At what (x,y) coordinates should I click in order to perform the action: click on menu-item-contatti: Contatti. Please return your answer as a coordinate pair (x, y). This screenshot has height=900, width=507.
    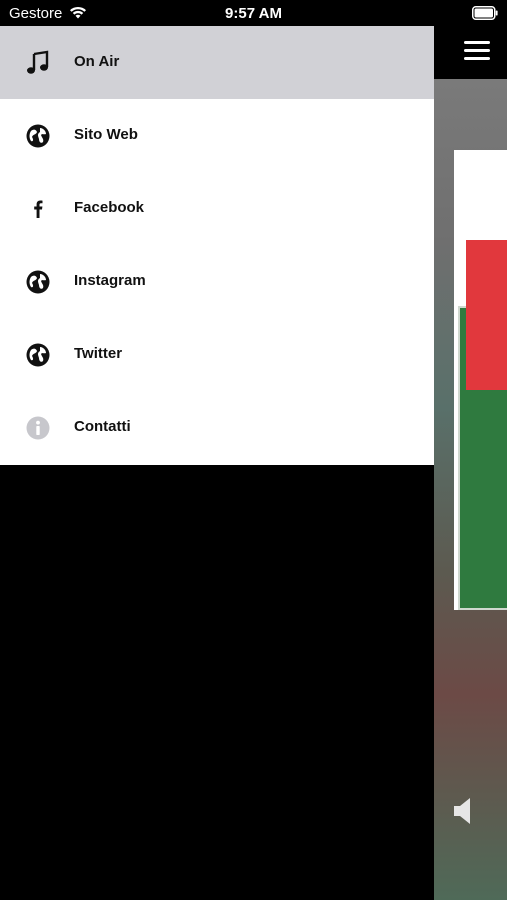
    Looking at the image, I should click on (217, 427).